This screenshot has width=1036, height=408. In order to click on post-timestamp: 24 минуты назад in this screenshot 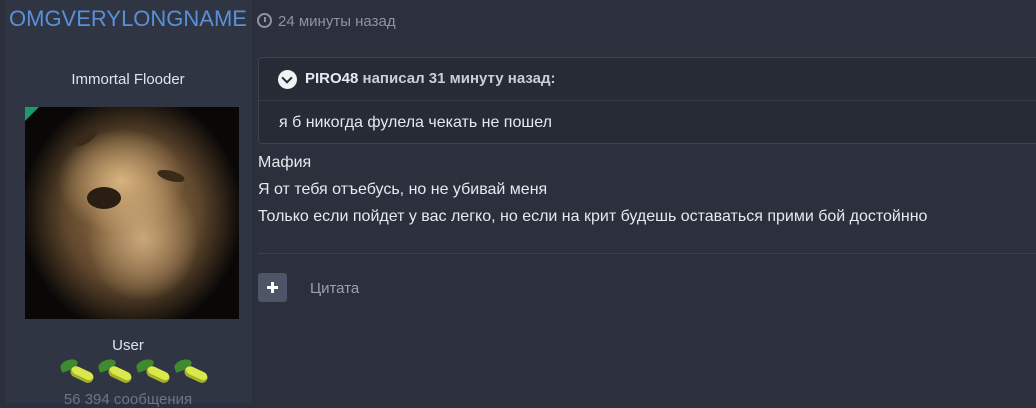, I will do `click(326, 21)`.